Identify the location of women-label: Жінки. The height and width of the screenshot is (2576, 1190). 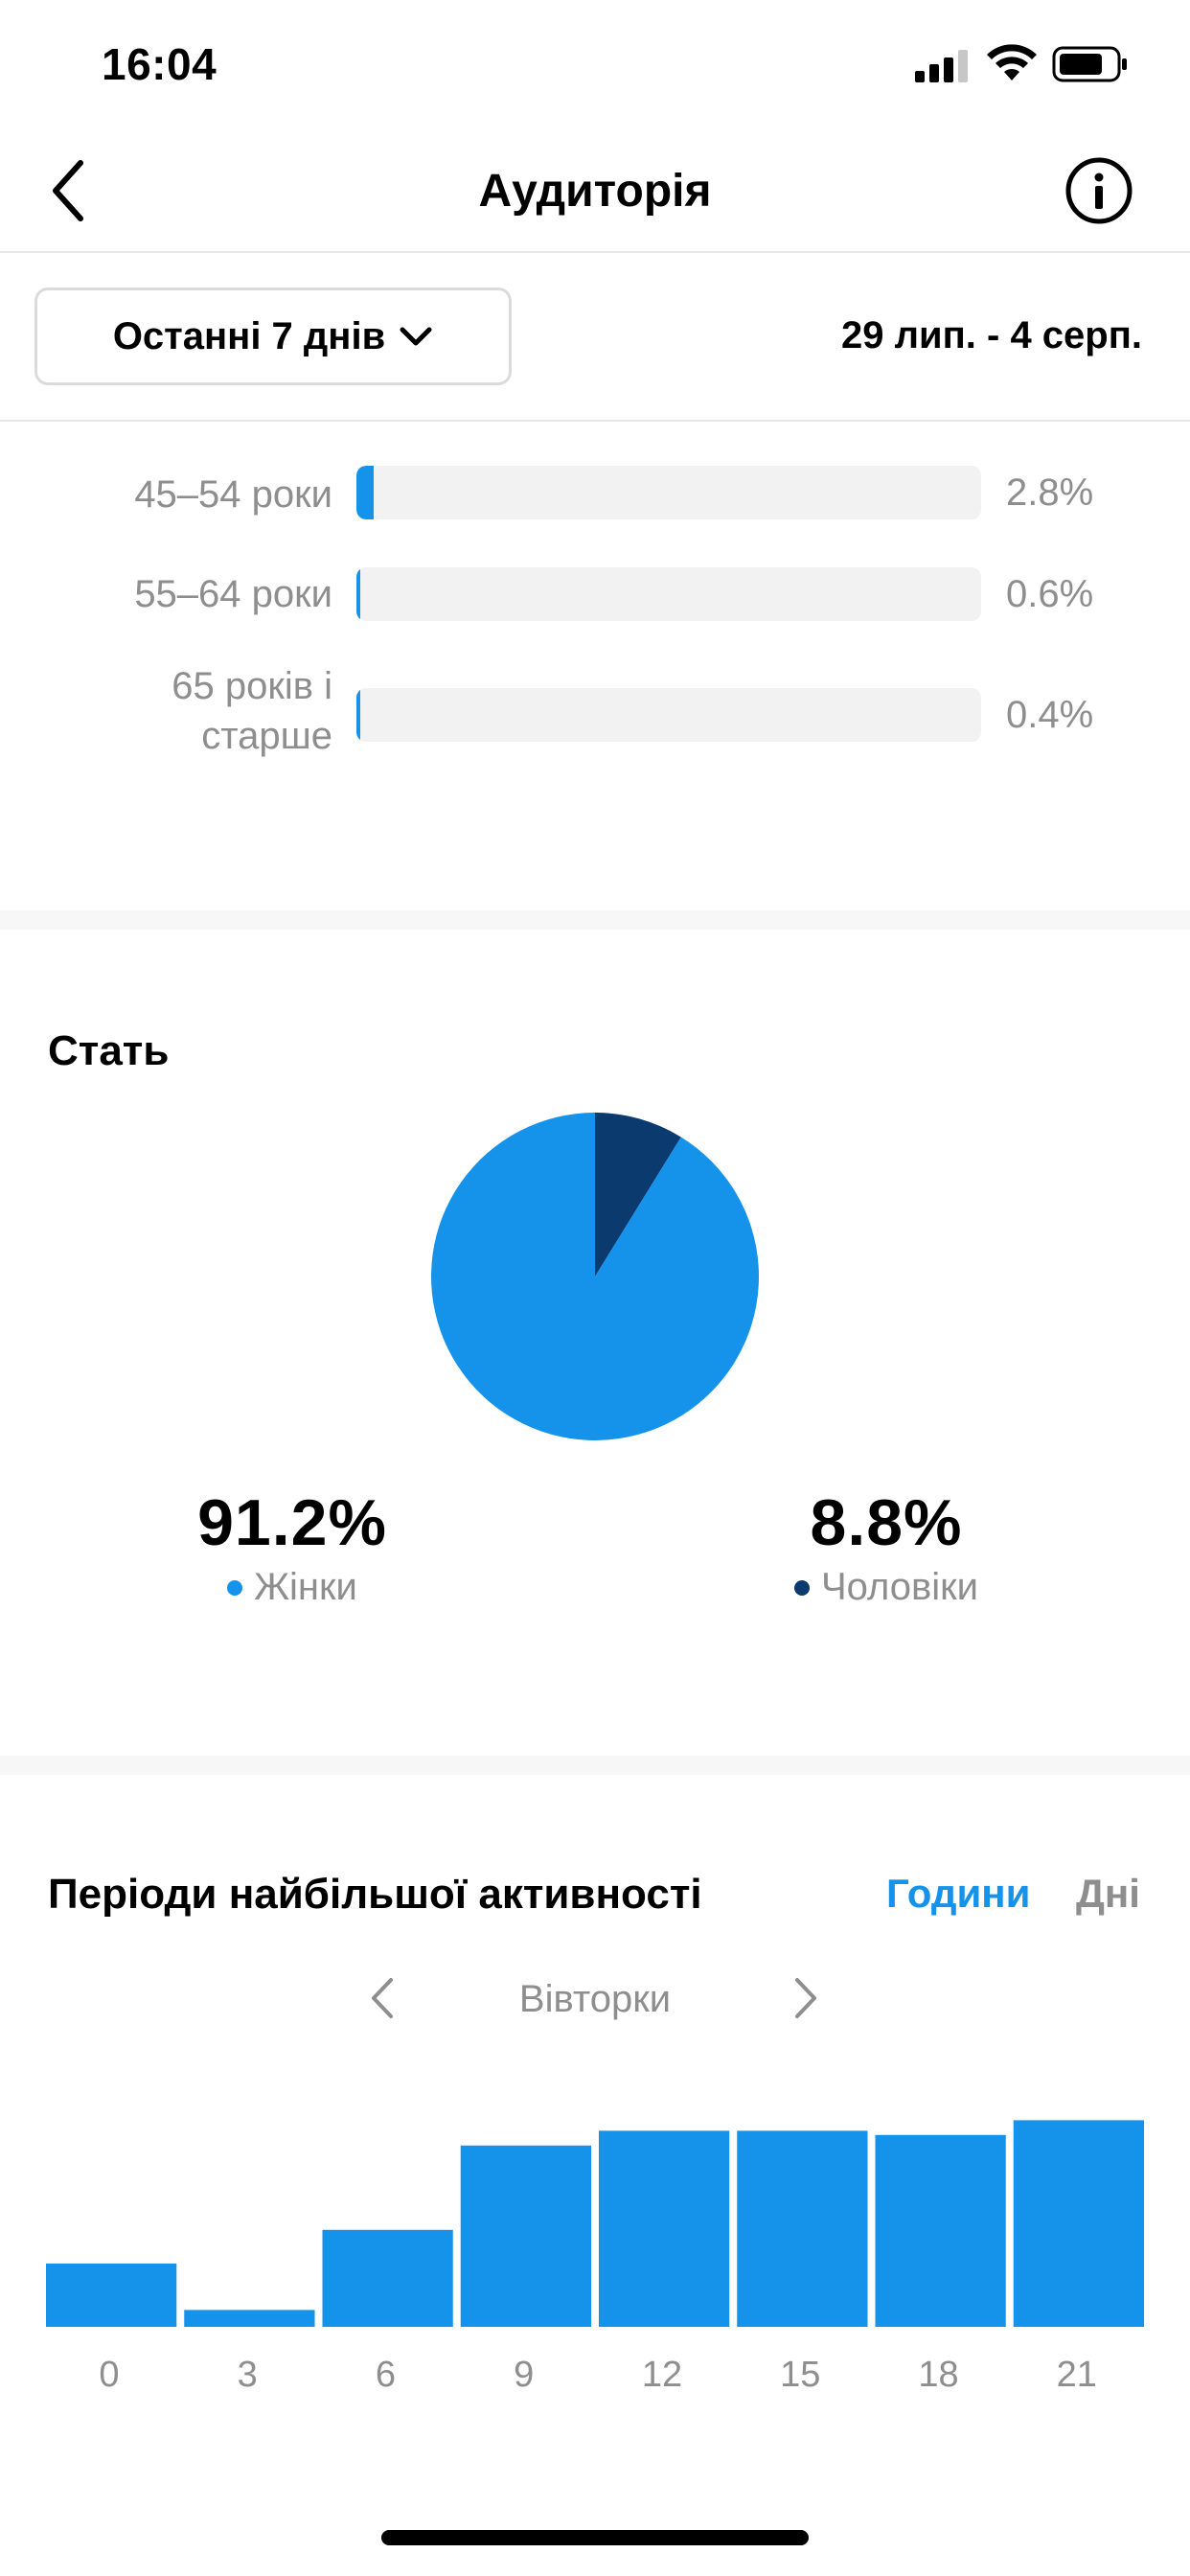
(305, 1587).